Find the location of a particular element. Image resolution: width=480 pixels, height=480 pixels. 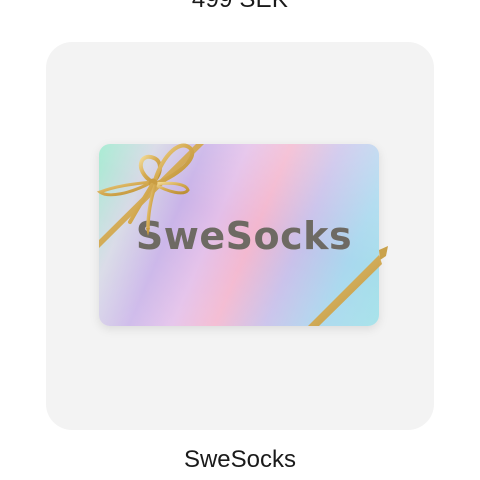

price-label: 499 SEK is located at coordinates (240, 7).